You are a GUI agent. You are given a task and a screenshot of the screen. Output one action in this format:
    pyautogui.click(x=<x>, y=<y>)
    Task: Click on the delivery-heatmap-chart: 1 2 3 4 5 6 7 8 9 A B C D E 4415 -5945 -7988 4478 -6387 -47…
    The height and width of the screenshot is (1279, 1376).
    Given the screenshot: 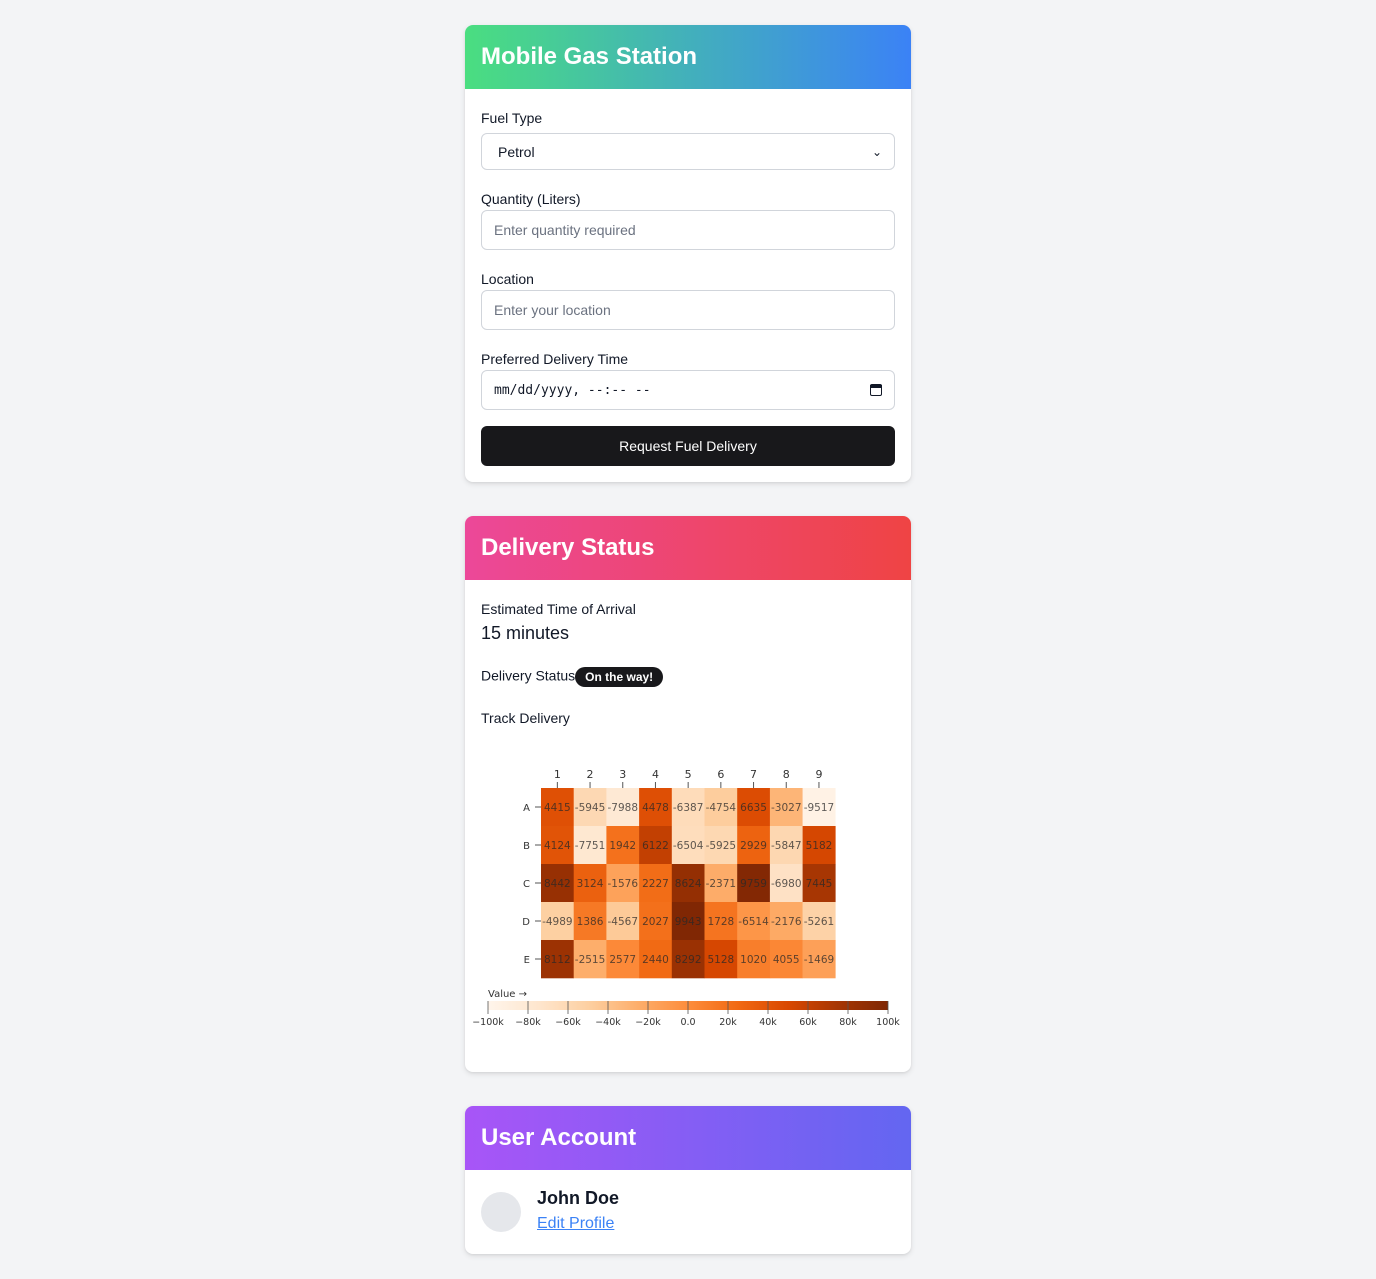 What is the action you would take?
    pyautogui.click(x=686, y=898)
    